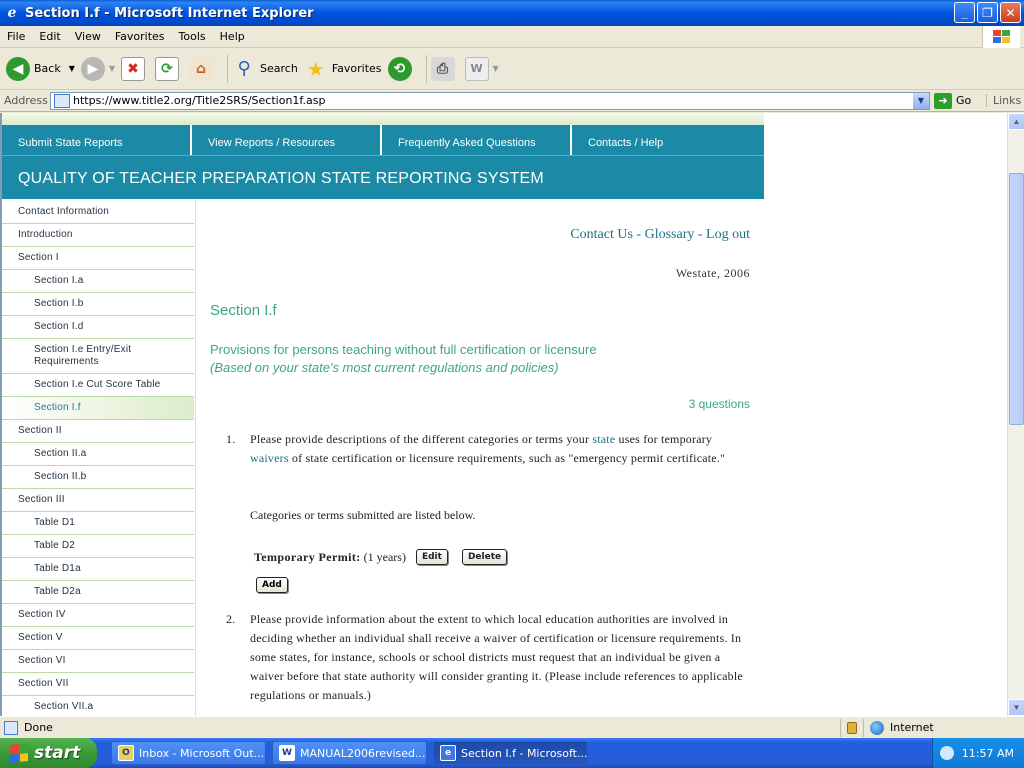  Describe the element at coordinates (383, 119) in the screenshot. I see `top-strip` at that location.